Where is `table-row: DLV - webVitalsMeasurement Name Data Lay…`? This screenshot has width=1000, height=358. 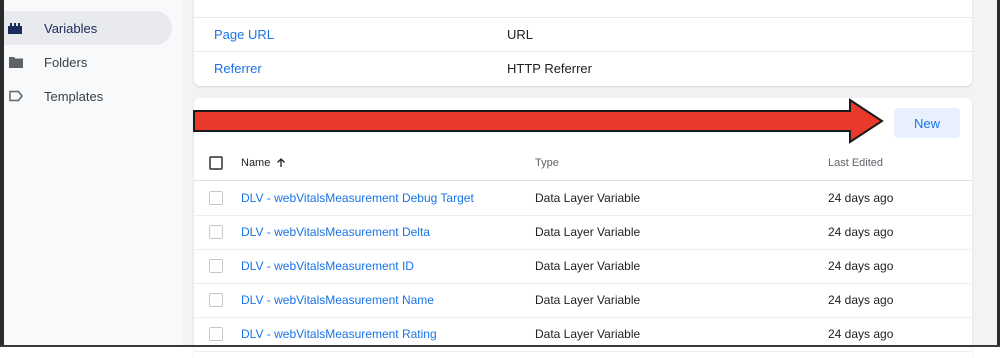 table-row: DLV - webVitalsMeasurement Name Data Lay… is located at coordinates (583, 300).